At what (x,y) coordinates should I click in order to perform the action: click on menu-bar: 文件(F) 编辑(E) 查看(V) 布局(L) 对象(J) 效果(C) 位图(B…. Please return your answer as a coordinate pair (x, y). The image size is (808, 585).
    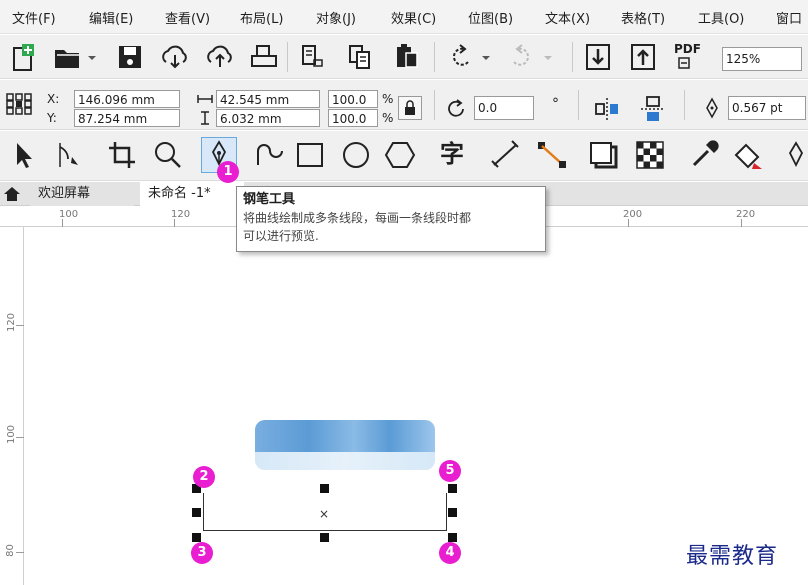
    Looking at the image, I should click on (404, 17).